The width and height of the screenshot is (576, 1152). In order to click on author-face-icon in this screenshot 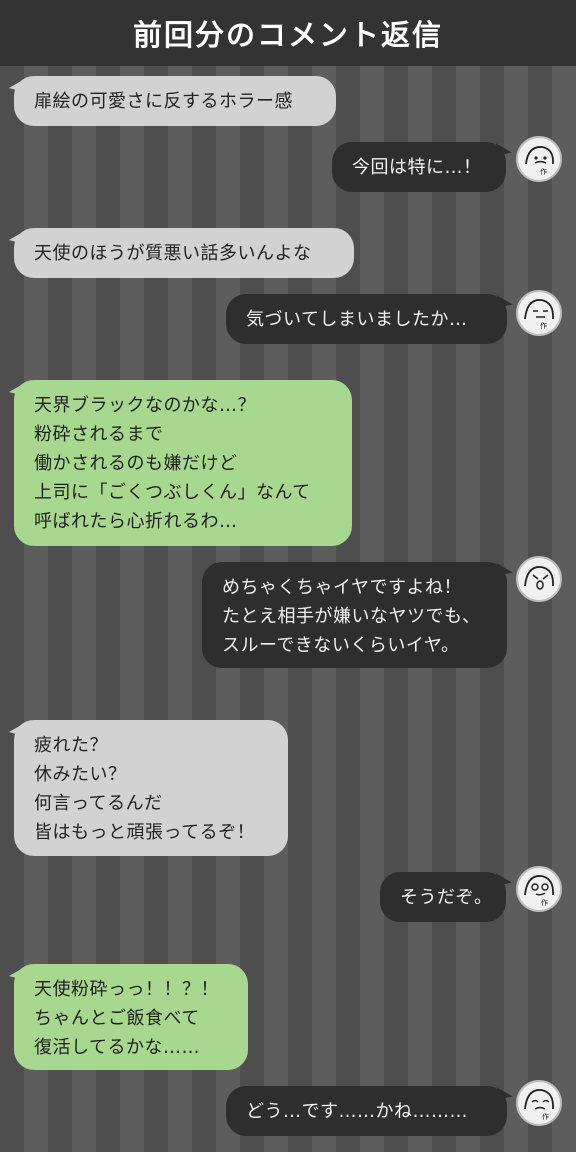, I will do `click(539, 578)`.